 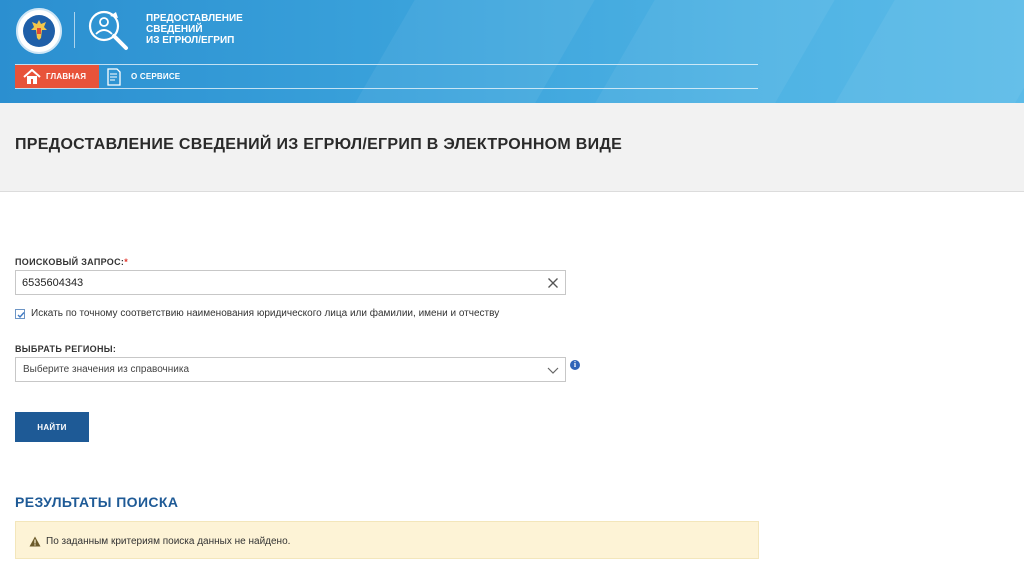 I want to click on service-title-line: ПРЕДОСТАВЛЕНИЕ, so click(x=194, y=18).